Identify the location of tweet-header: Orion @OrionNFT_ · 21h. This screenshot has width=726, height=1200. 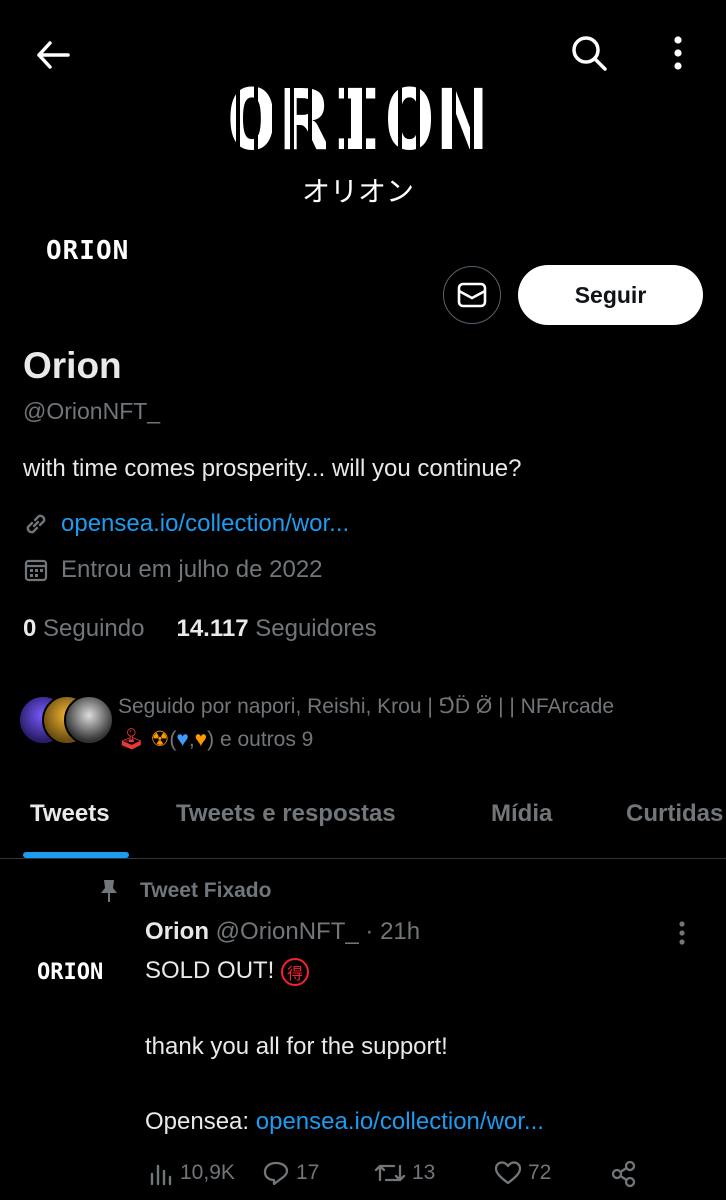
(282, 932).